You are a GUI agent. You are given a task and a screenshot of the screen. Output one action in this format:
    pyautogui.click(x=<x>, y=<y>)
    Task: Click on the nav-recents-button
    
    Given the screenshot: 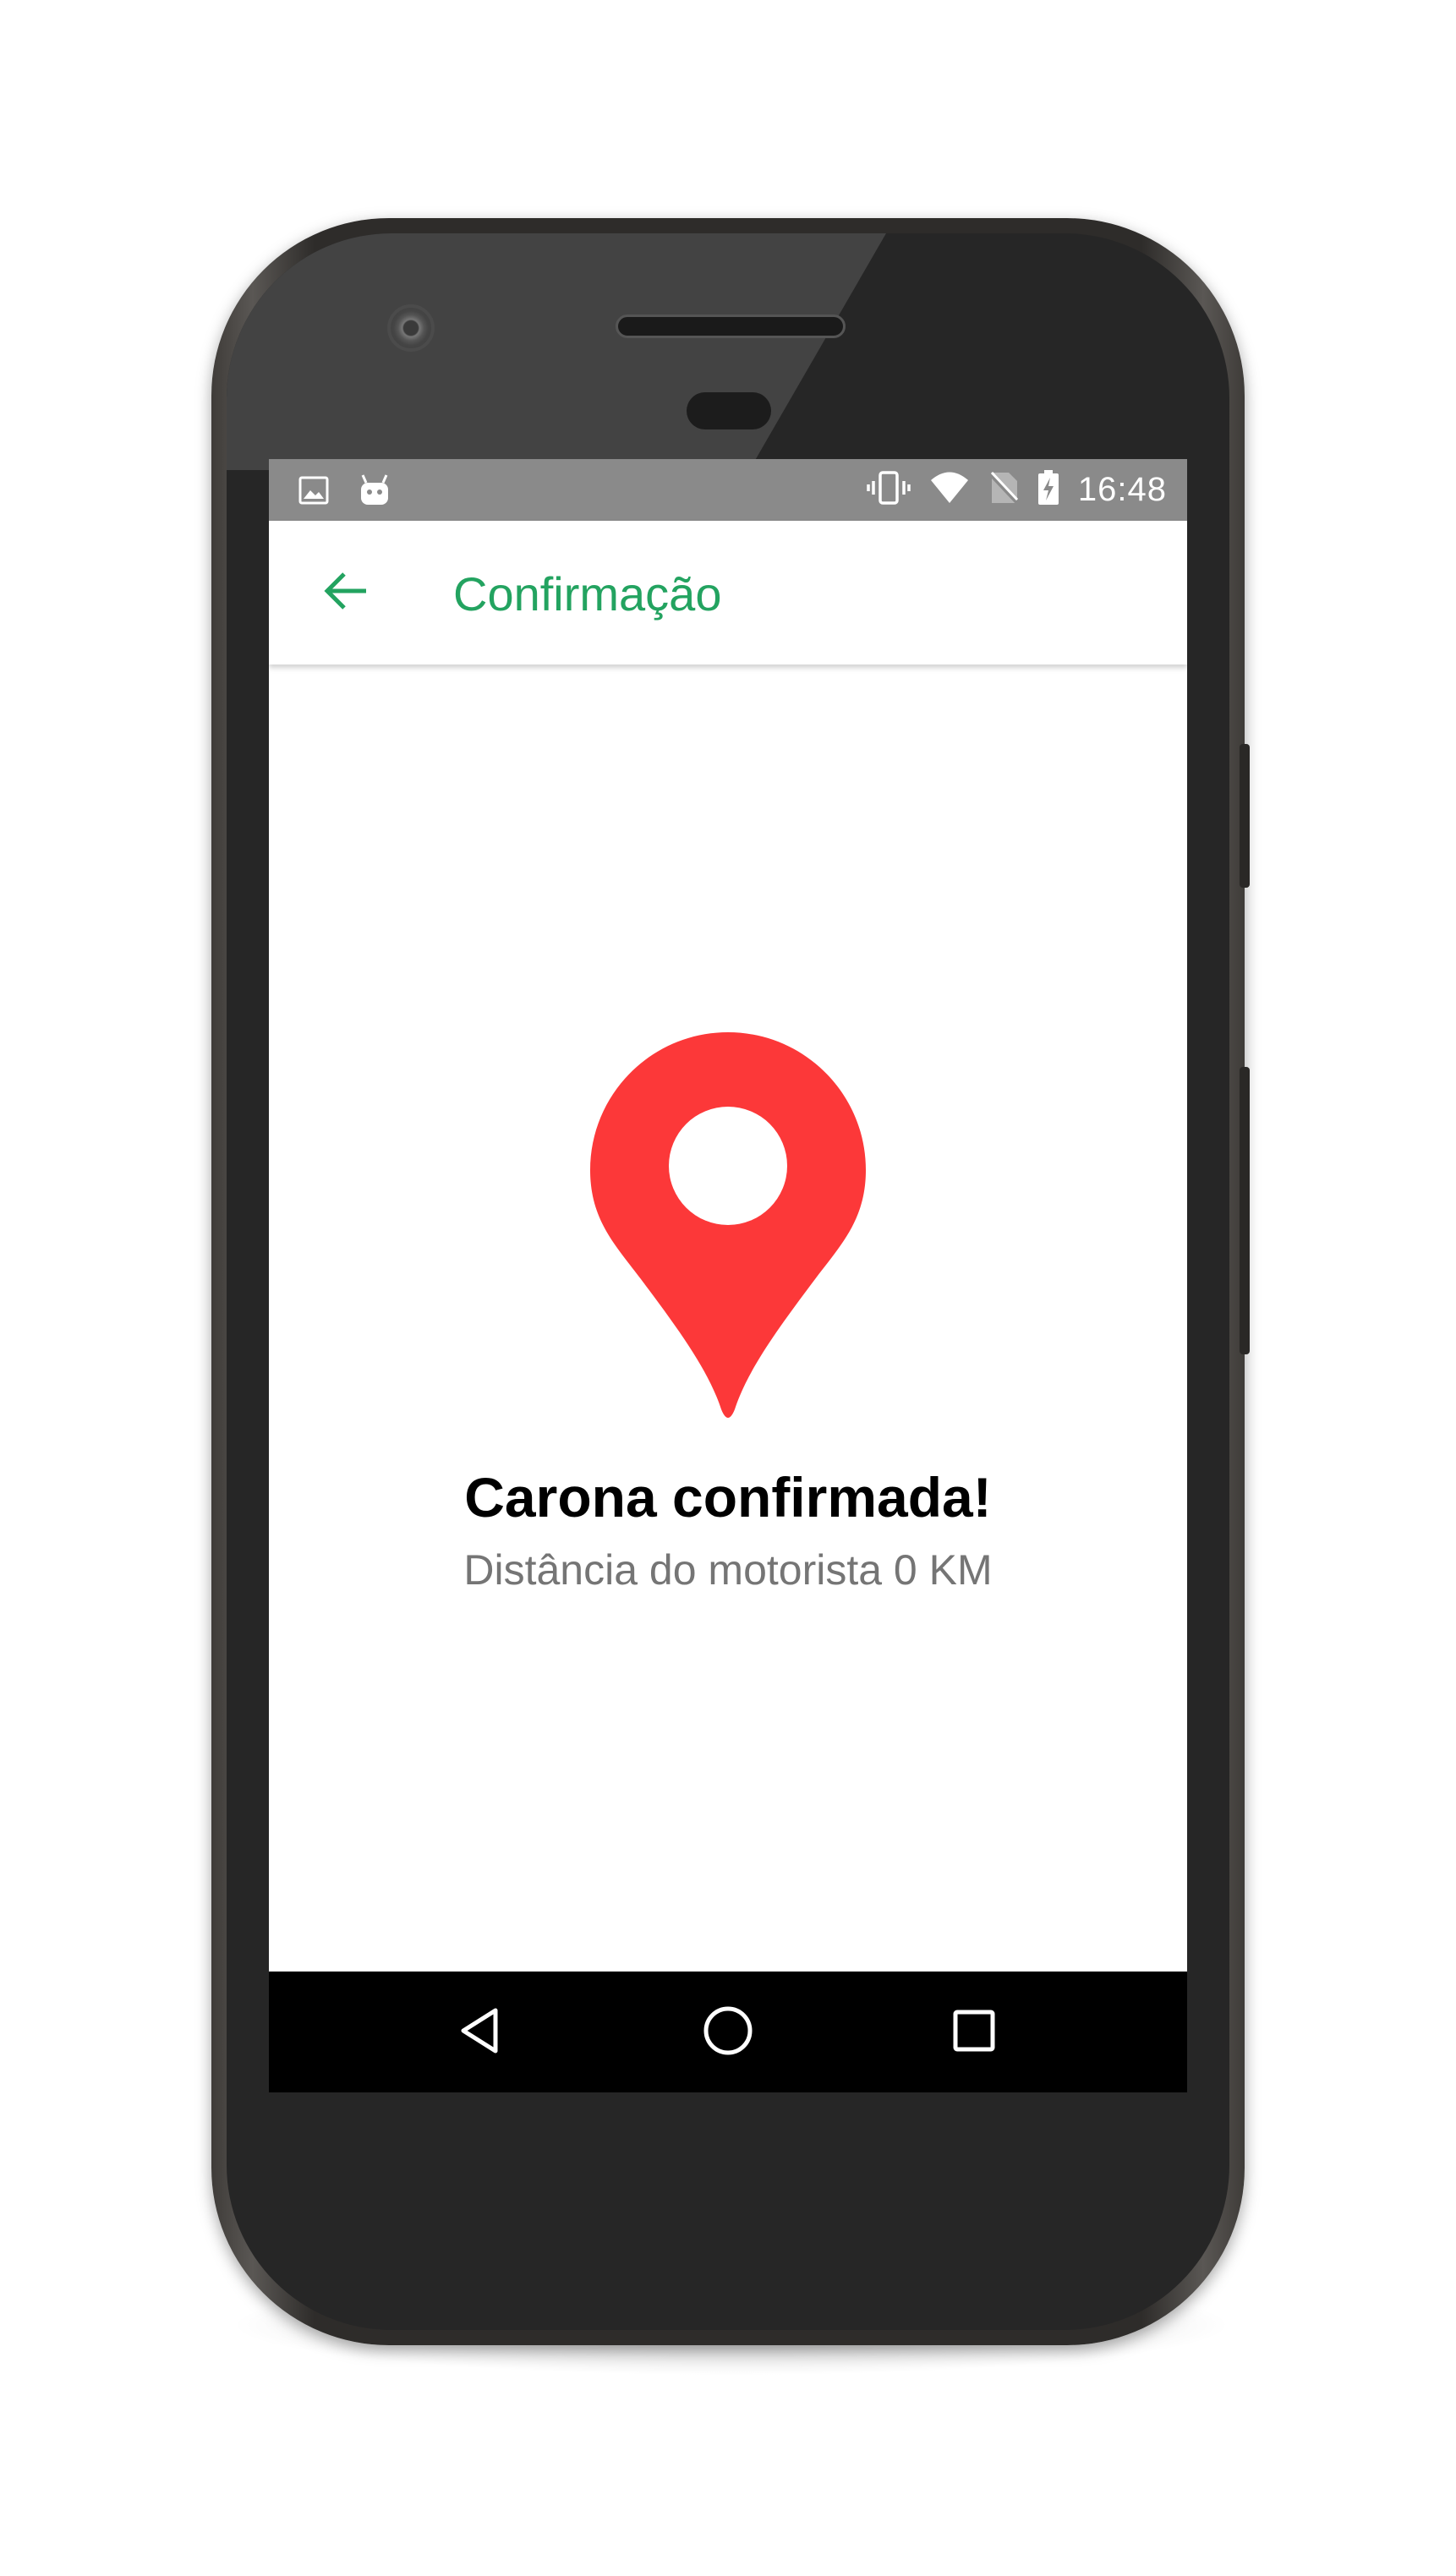 What is the action you would take?
    pyautogui.click(x=974, y=2032)
    